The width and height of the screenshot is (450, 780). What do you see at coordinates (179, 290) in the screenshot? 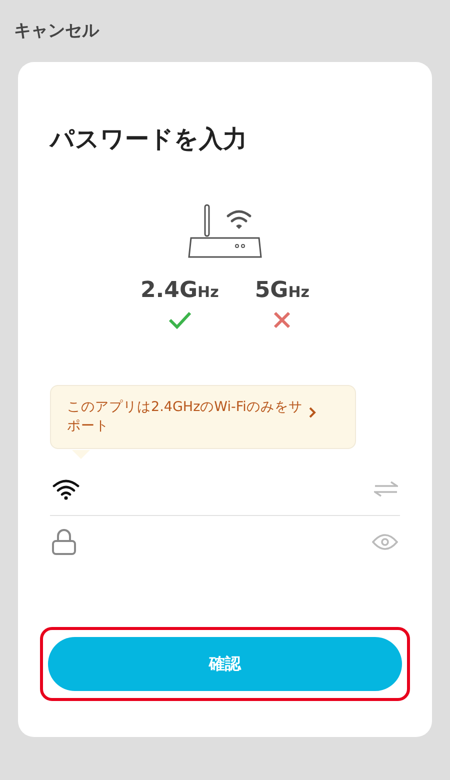
I see `band-label: 2.4GHz` at bounding box center [179, 290].